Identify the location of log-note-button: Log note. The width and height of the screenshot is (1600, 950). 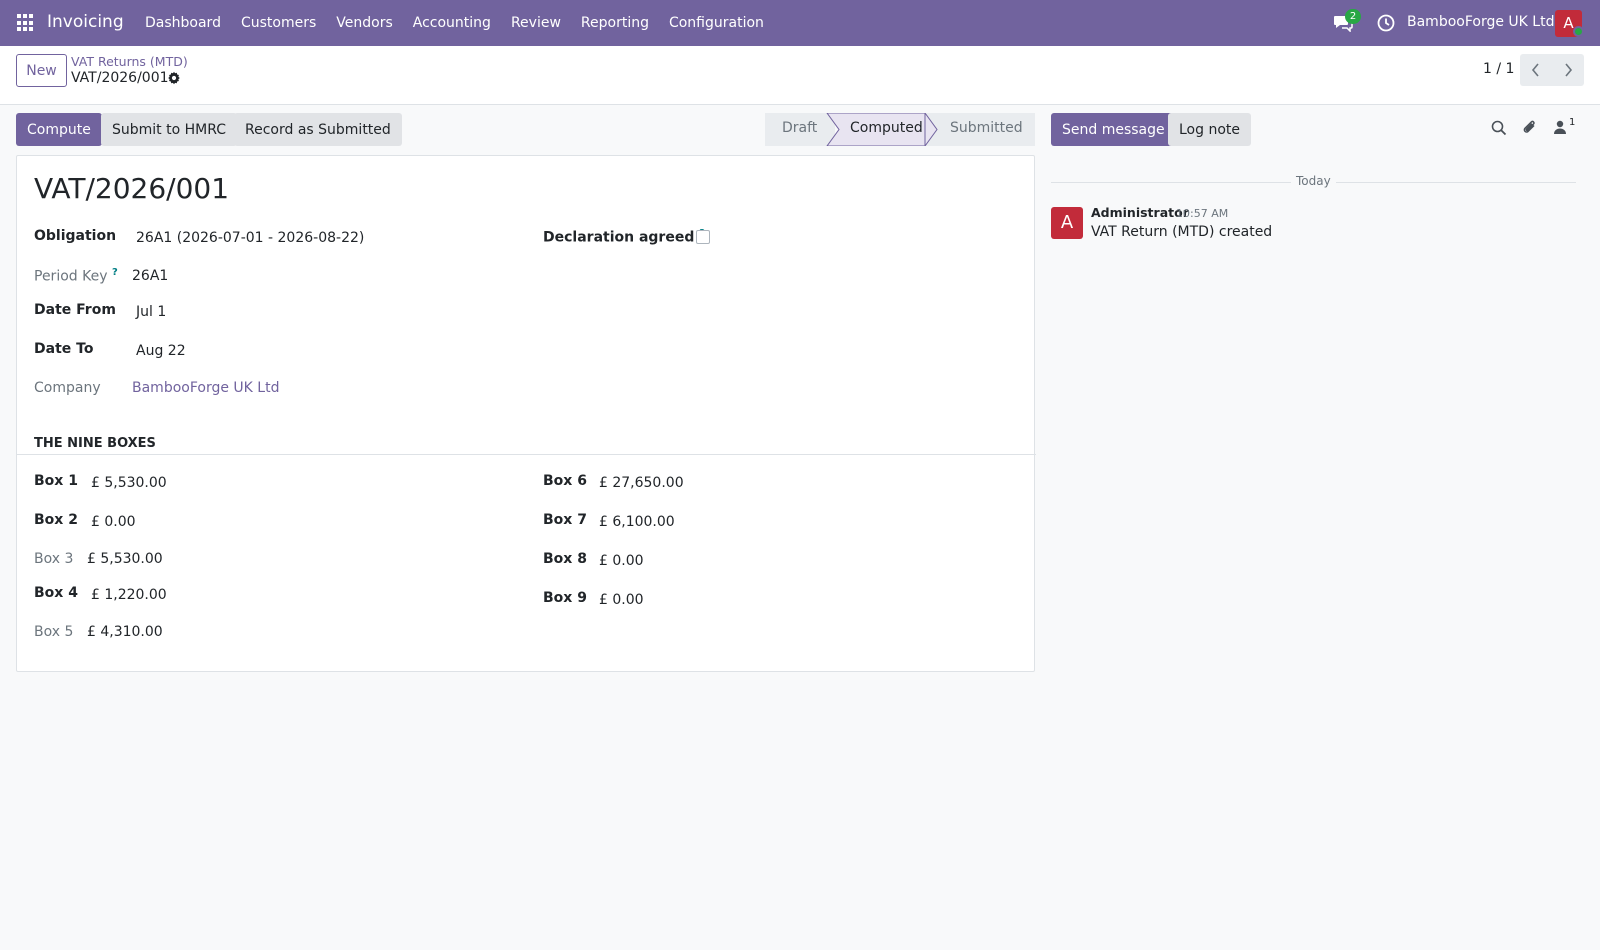
(1209, 129).